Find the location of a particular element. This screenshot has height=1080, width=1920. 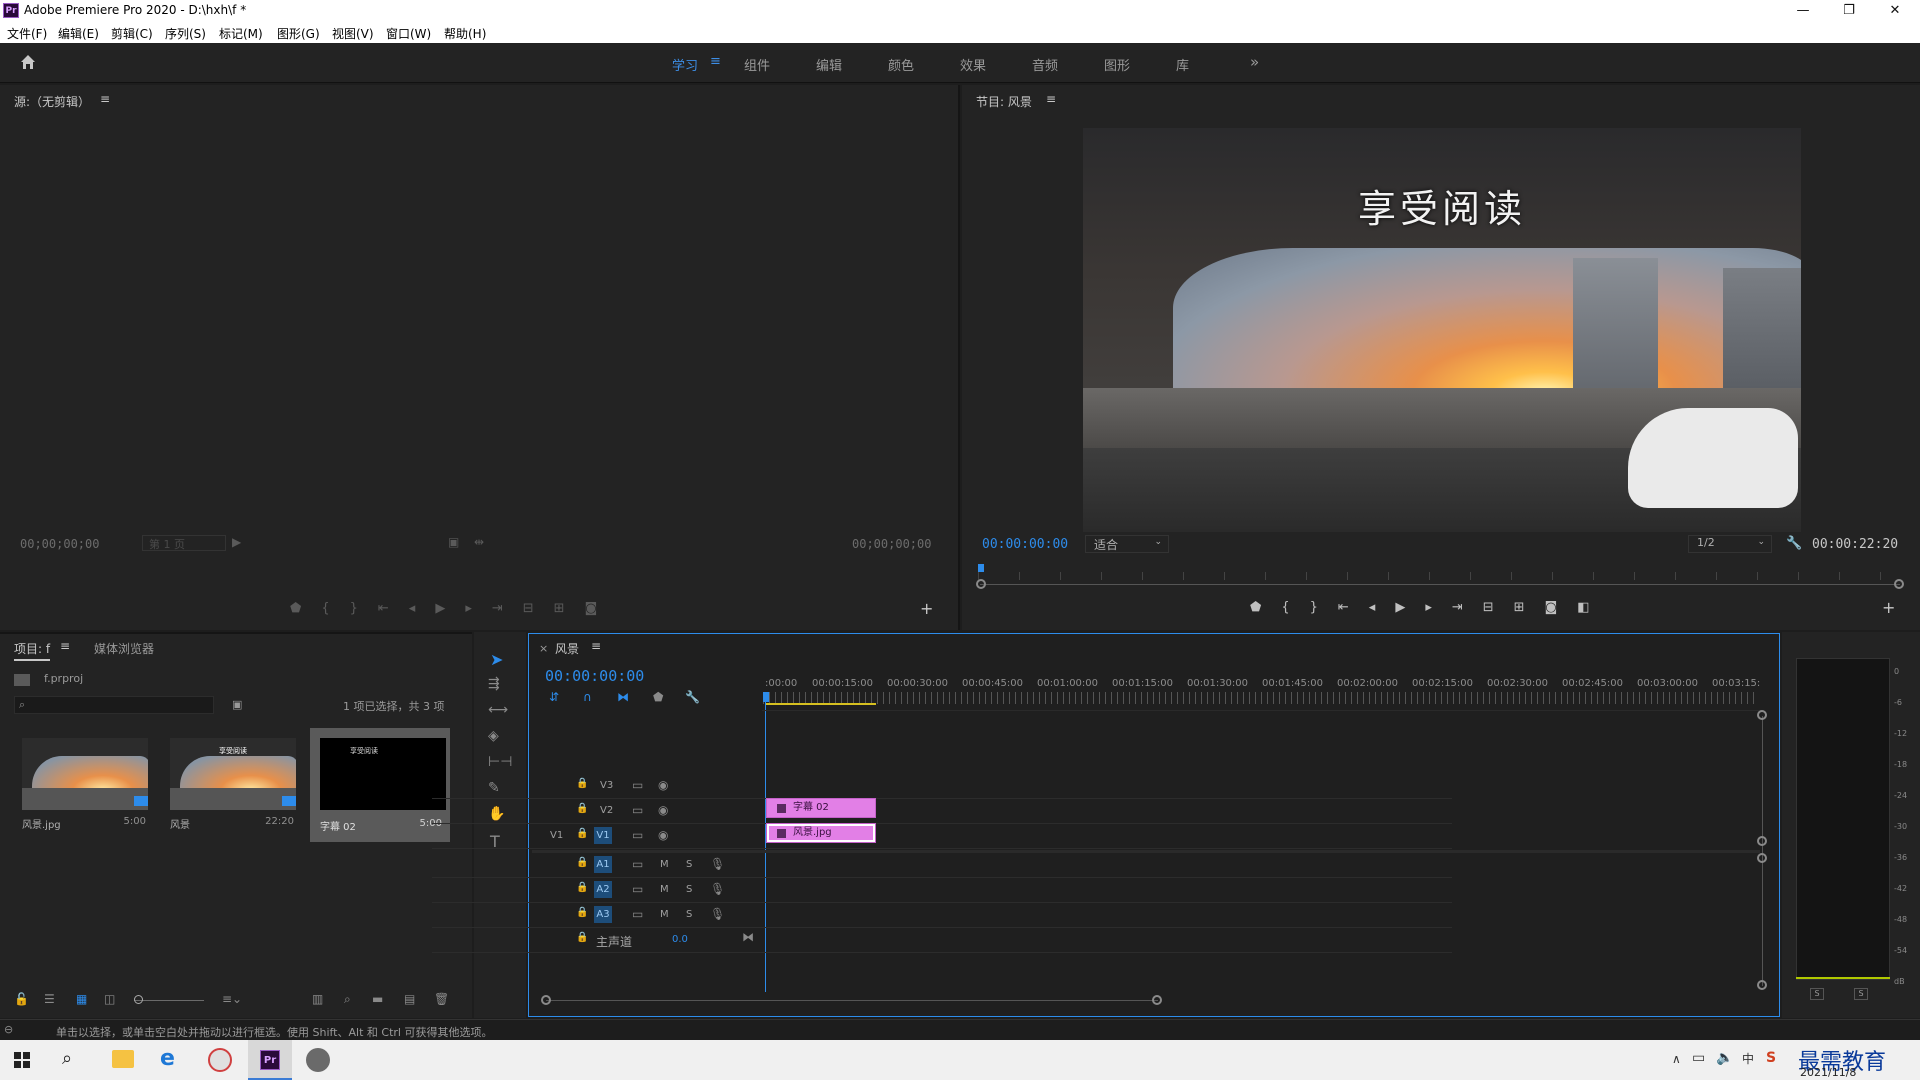

menu-window: 窗口(W) is located at coordinates (408, 33).